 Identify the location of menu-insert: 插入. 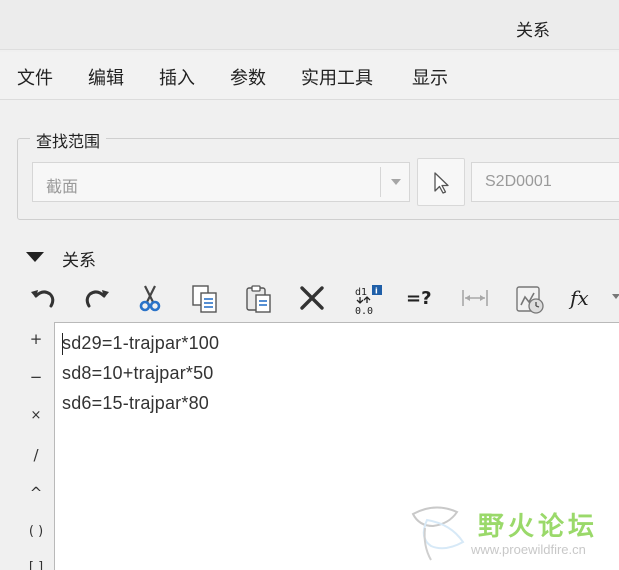
(177, 77).